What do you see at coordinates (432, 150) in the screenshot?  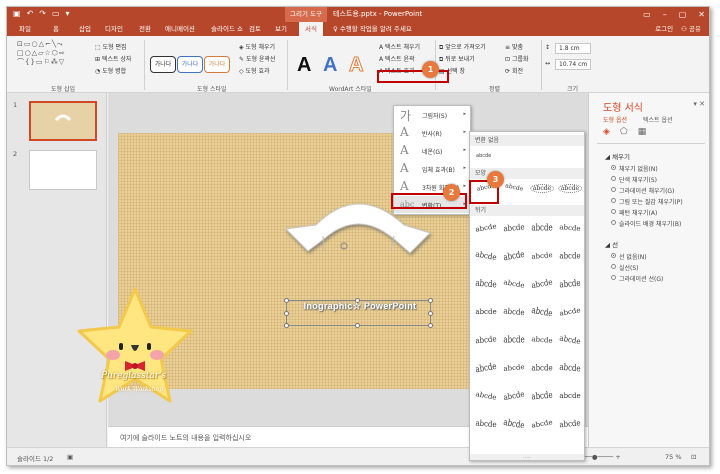 I see `menu-item-glow: A 네온(G) ▸` at bounding box center [432, 150].